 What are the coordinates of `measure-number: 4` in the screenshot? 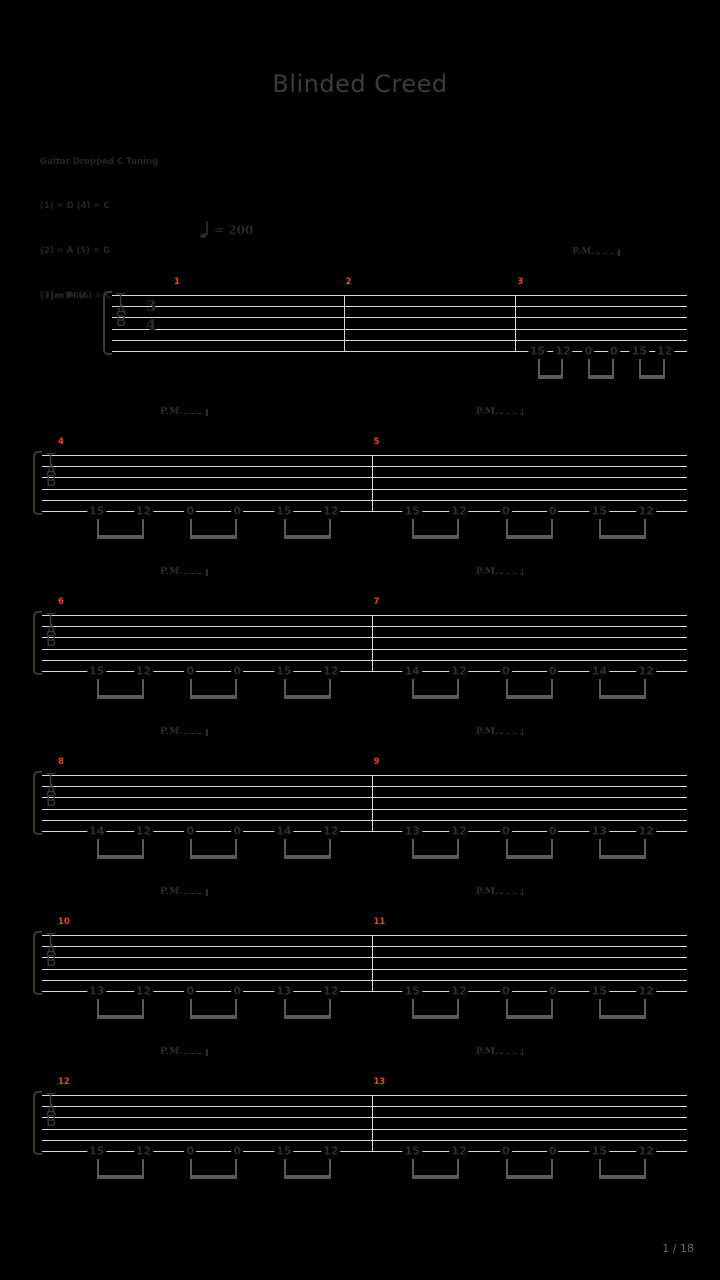 It's located at (61, 442).